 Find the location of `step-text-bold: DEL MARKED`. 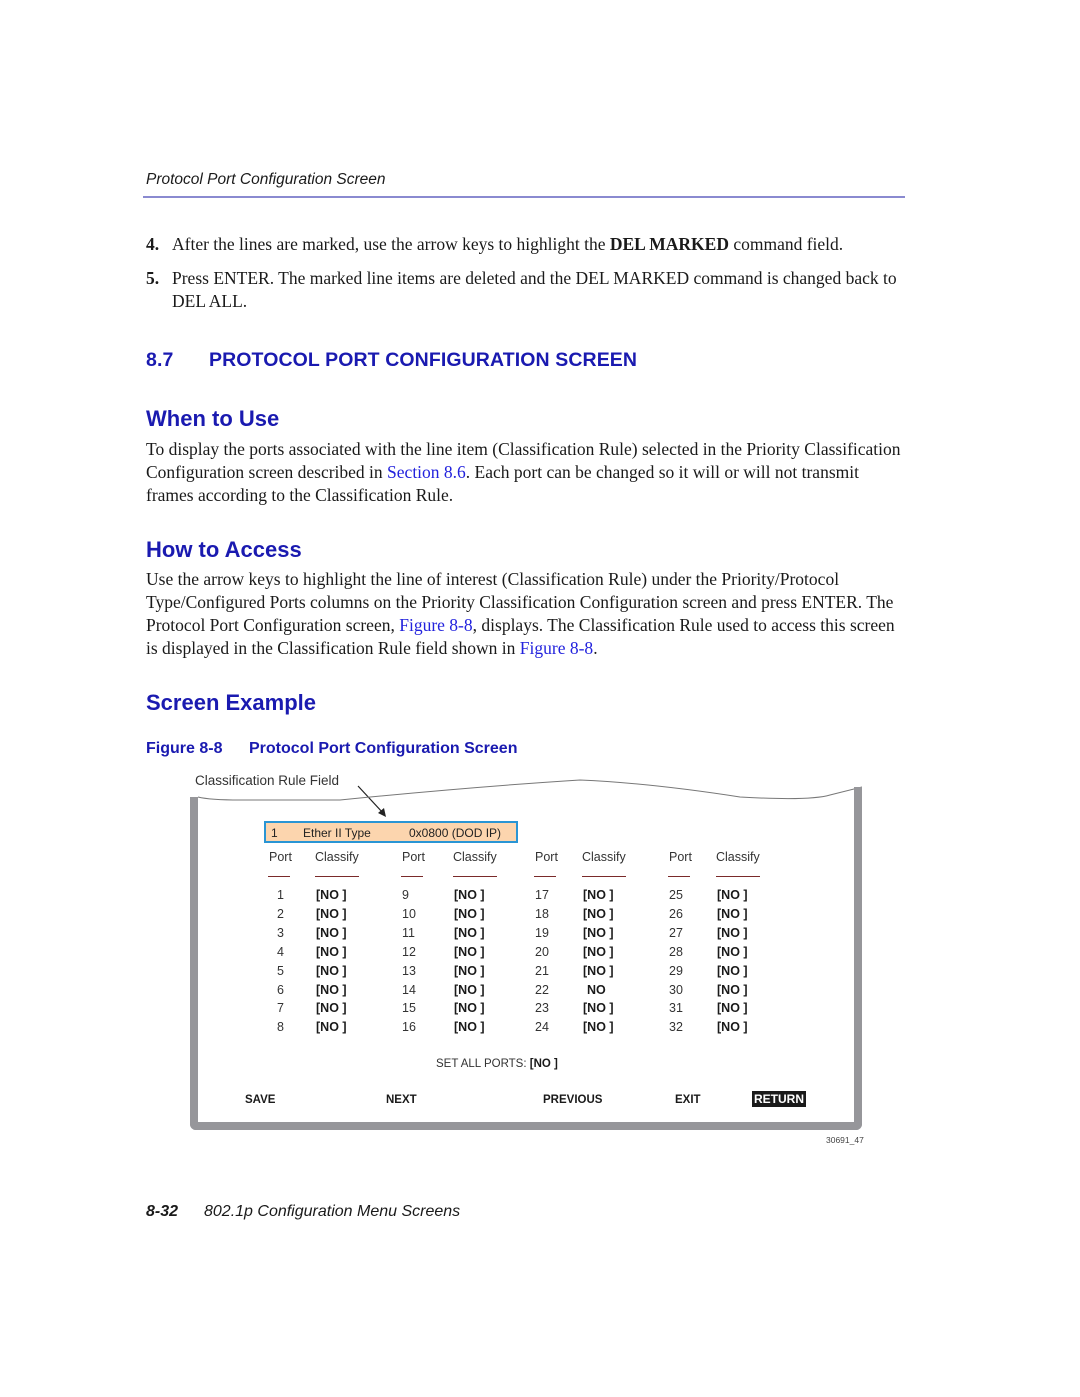

step-text-bold: DEL MARKED is located at coordinates (669, 244).